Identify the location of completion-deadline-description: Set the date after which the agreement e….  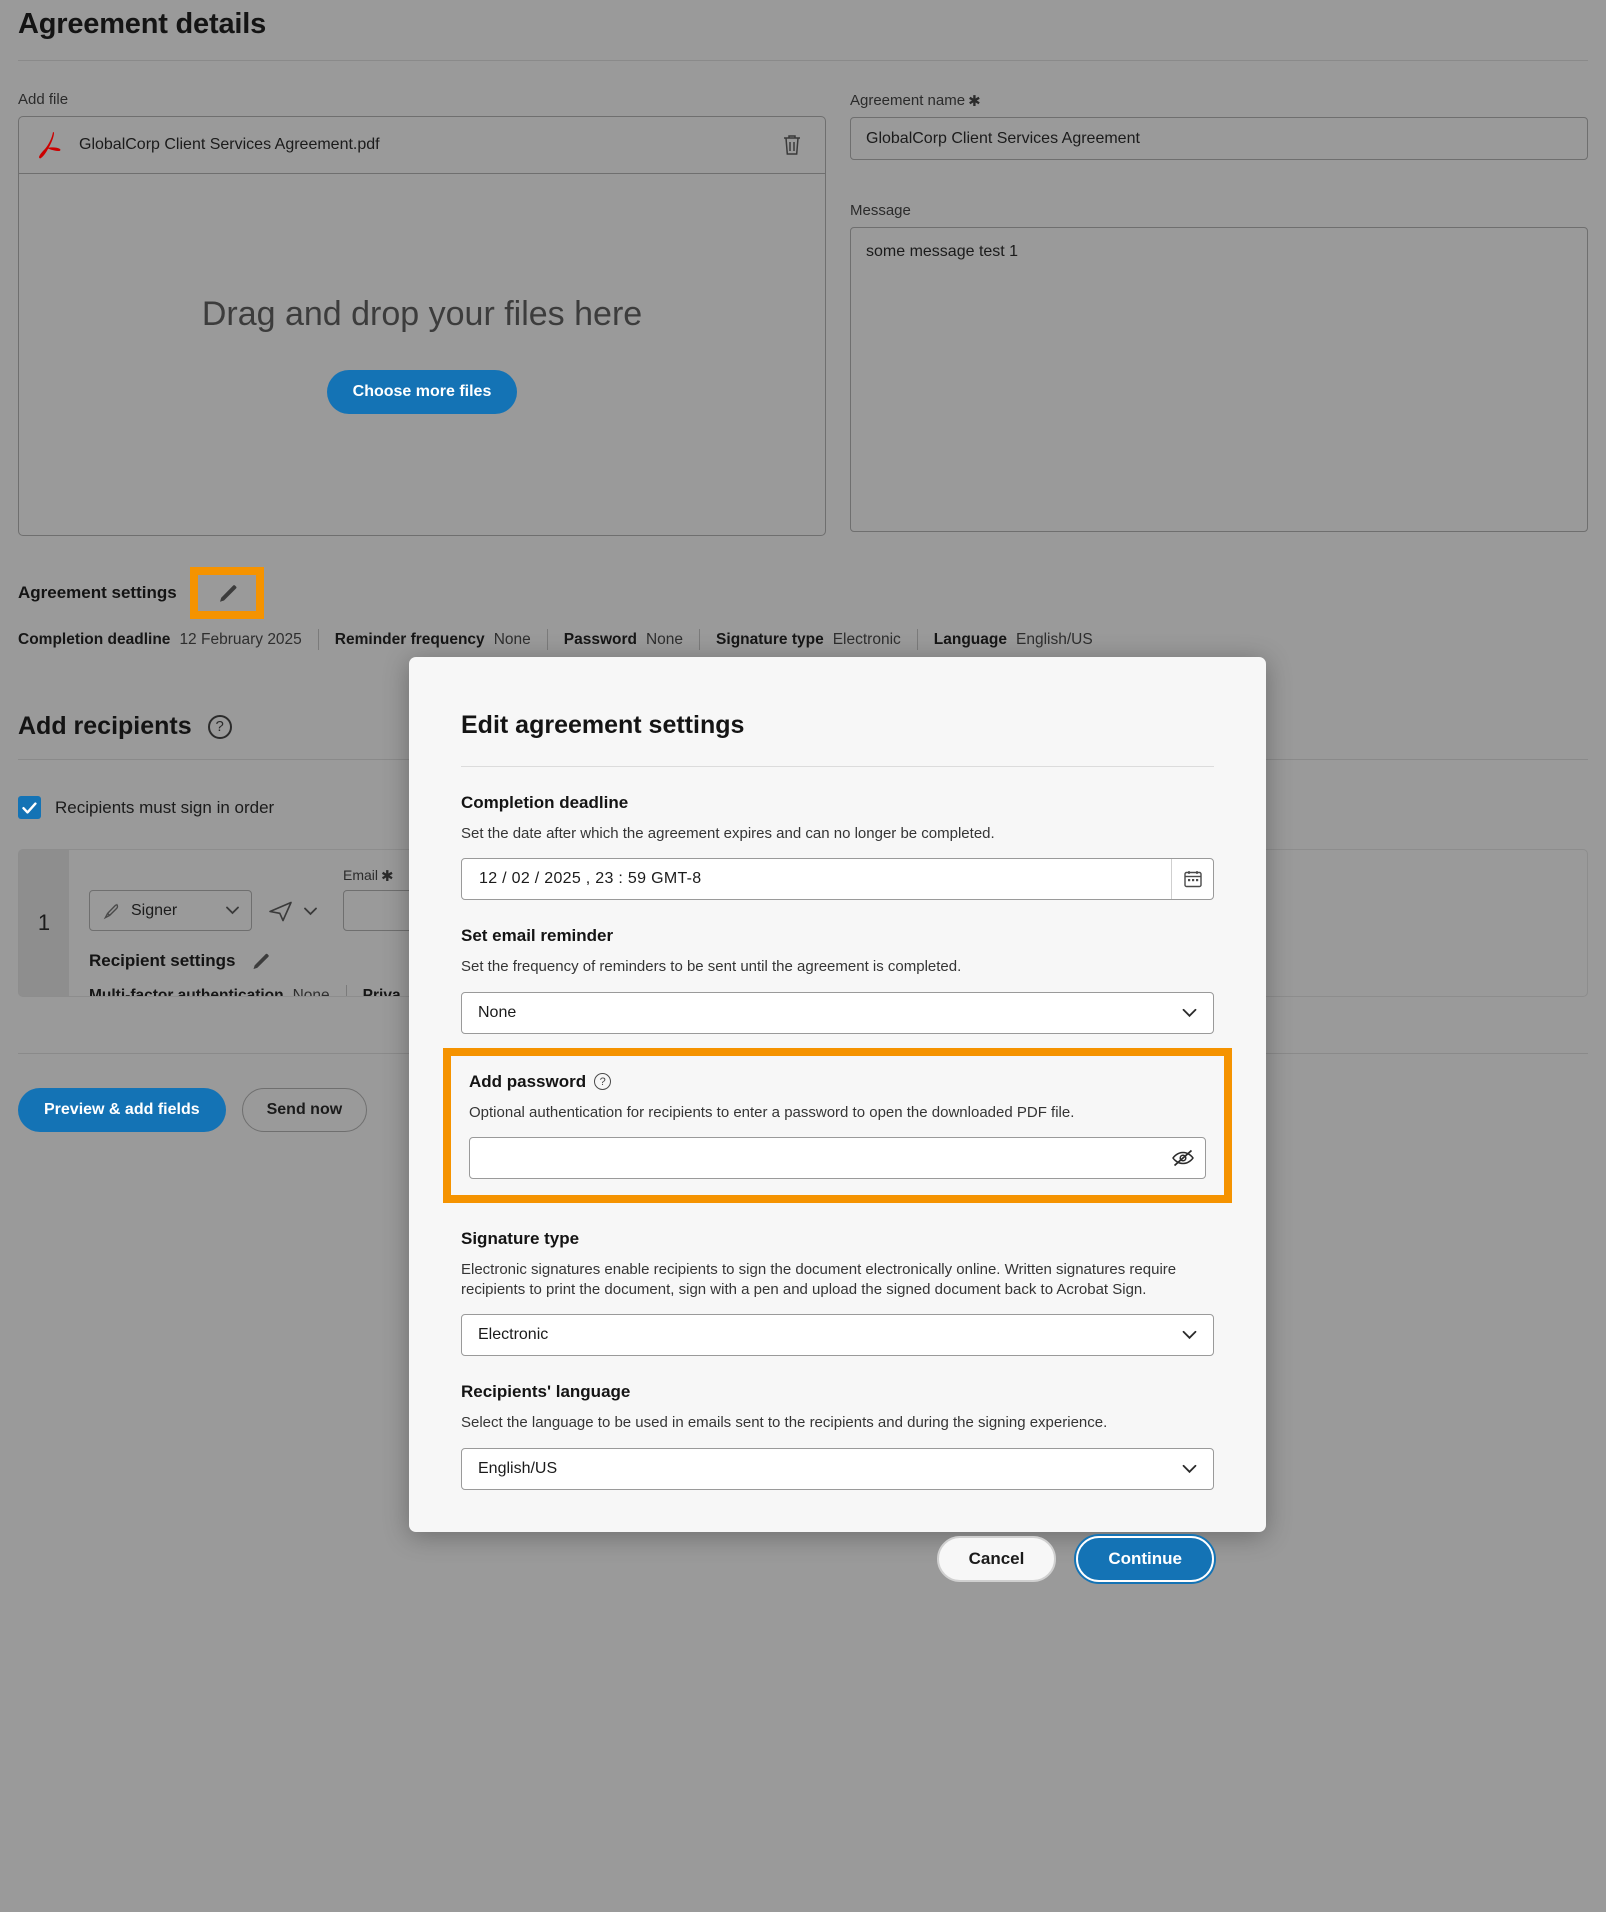
(728, 833).